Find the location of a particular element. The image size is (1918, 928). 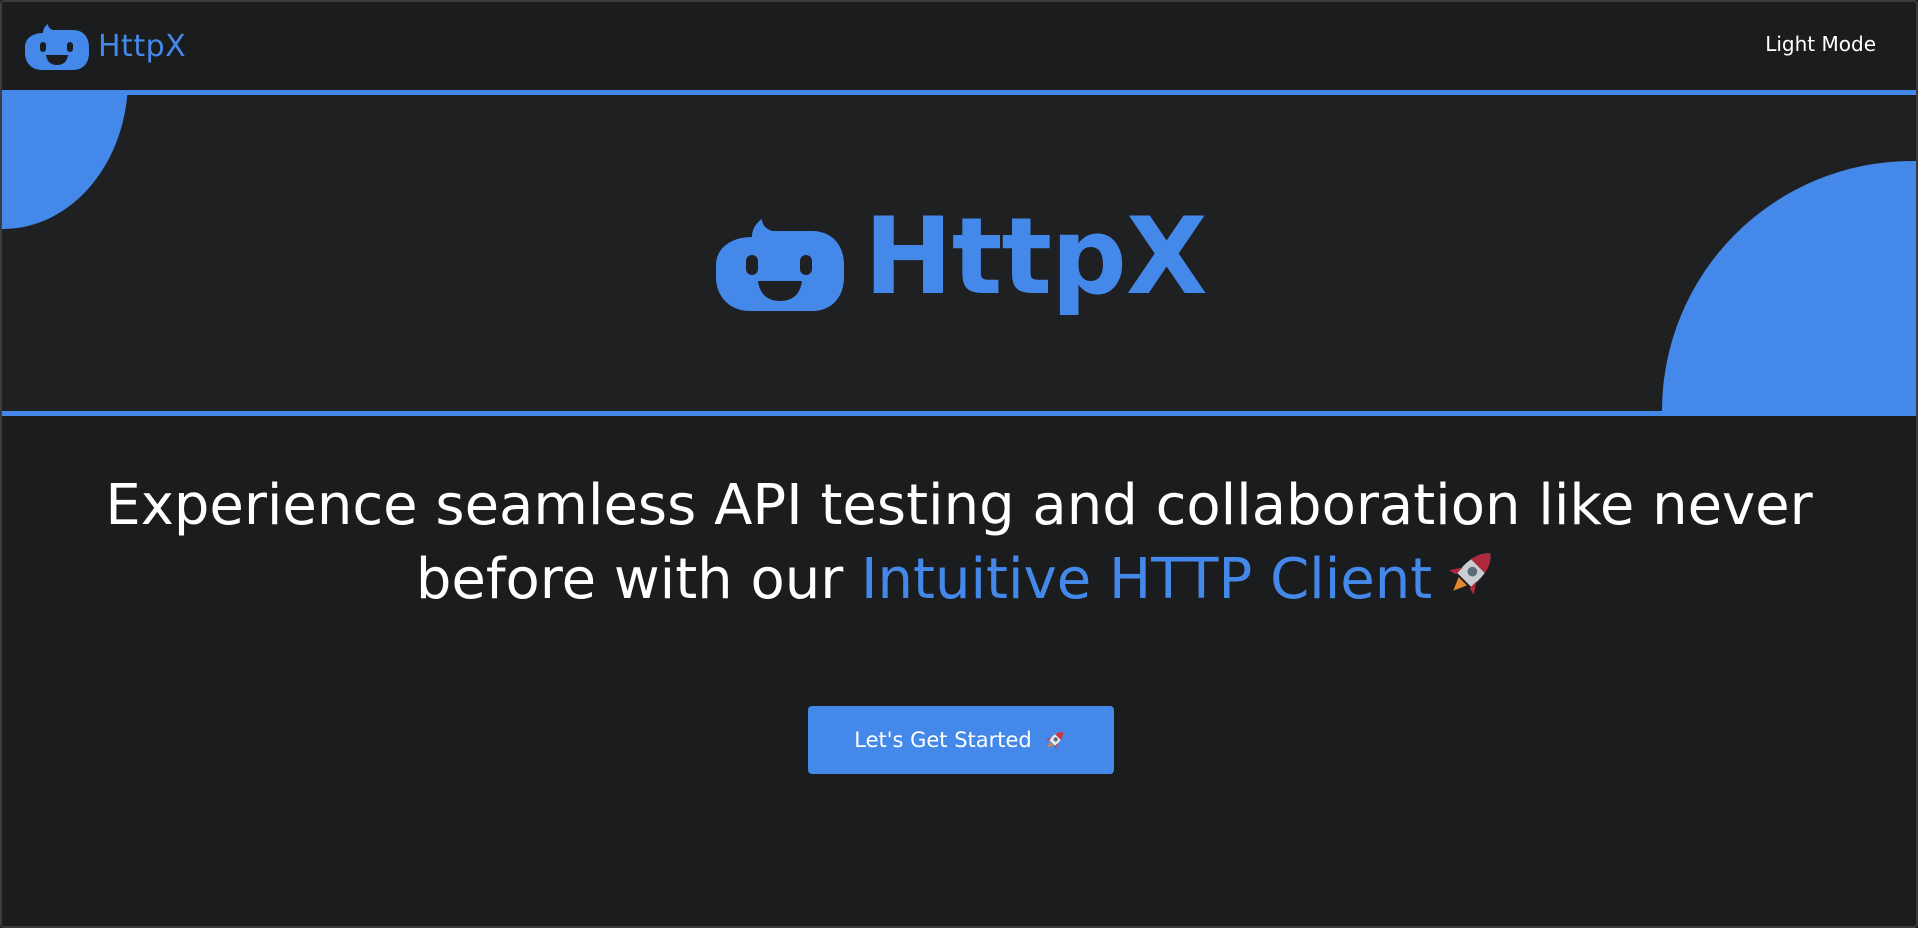

httpx-mascot-icon is located at coordinates (780, 265).